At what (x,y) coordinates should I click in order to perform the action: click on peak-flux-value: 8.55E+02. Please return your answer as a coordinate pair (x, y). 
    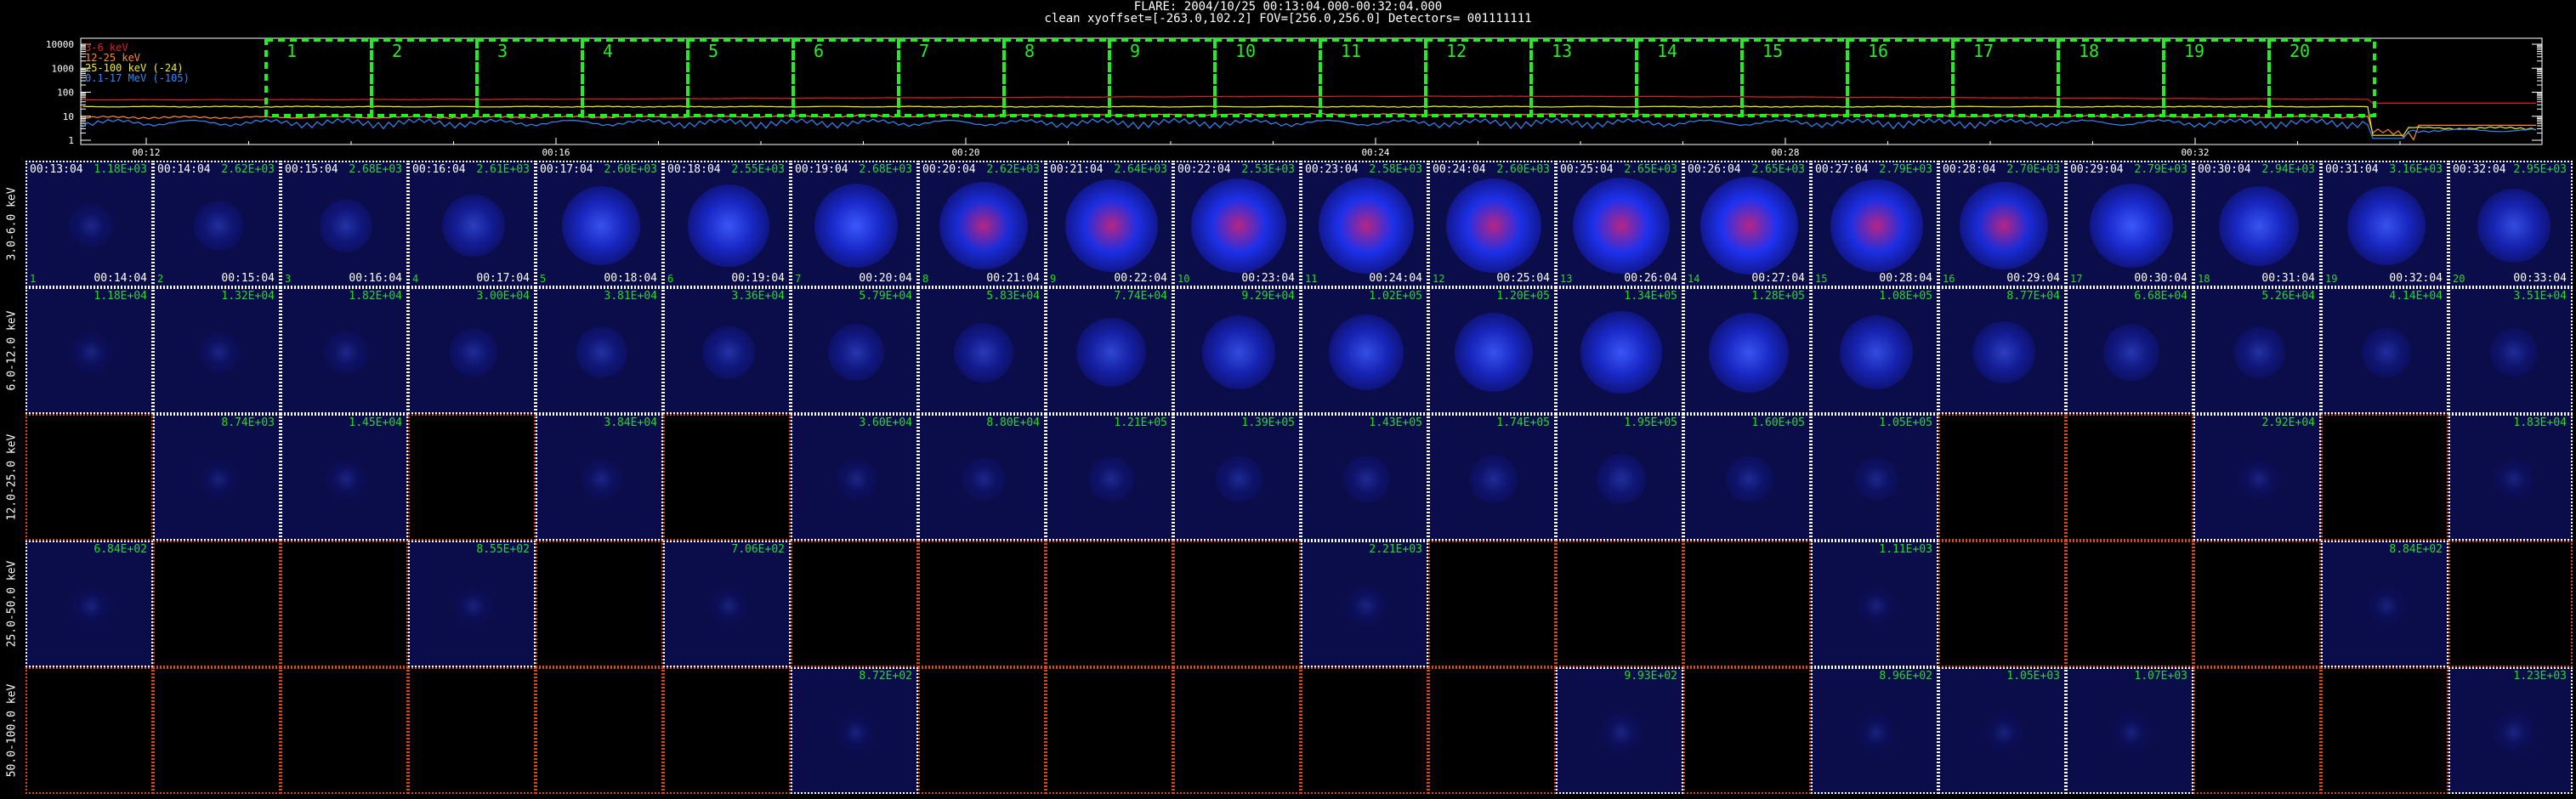
    Looking at the image, I should click on (503, 549).